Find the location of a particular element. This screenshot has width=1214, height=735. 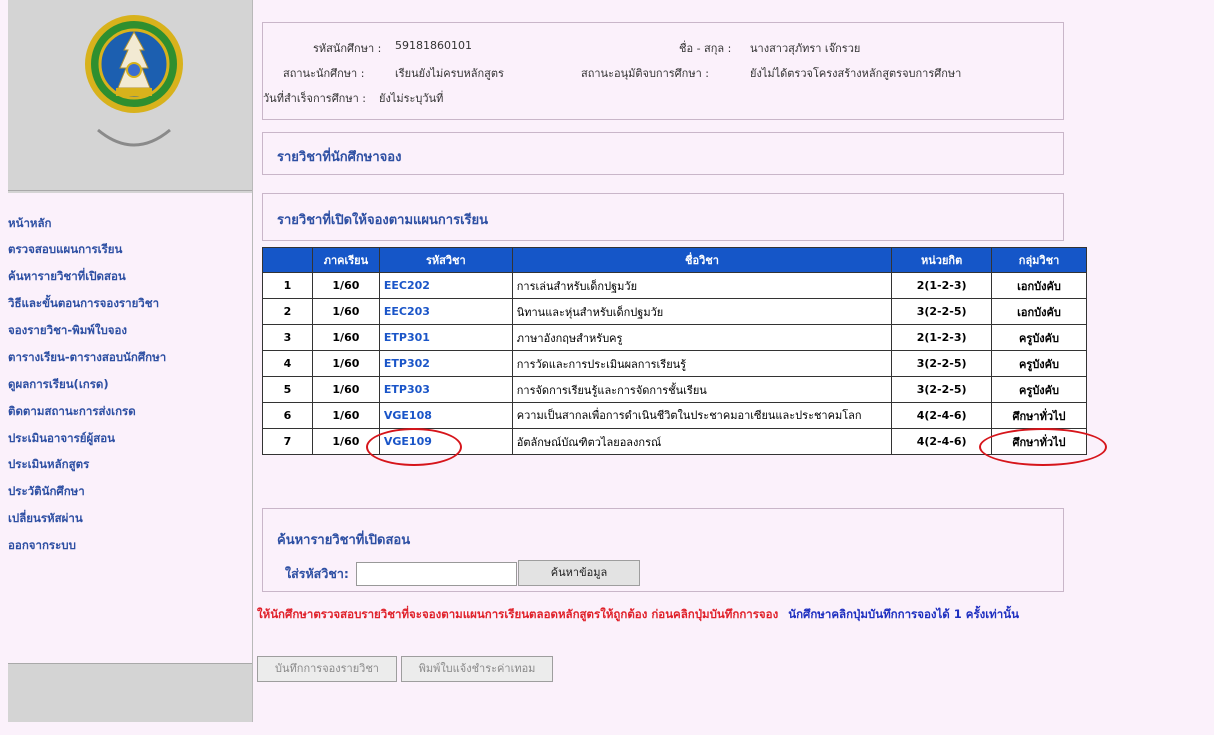

row-course-name: การวัดและการประเมินผลการเรียนรู้ is located at coordinates (702, 363).